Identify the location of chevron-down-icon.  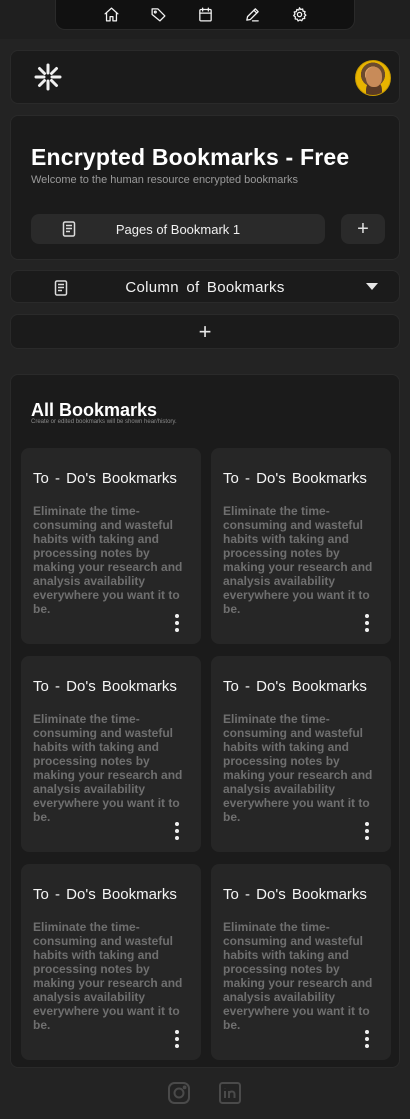
(372, 286).